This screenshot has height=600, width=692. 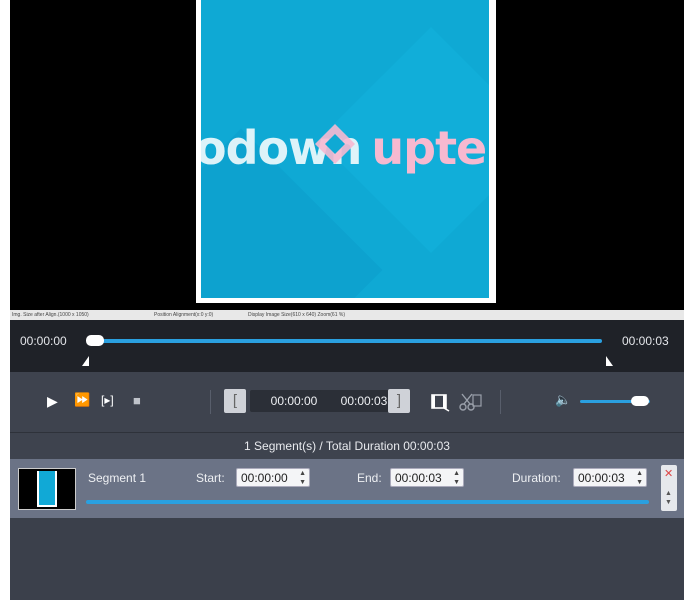 What do you see at coordinates (601, 478) in the screenshot?
I see `segment-duration-value: 00:00:03` at bounding box center [601, 478].